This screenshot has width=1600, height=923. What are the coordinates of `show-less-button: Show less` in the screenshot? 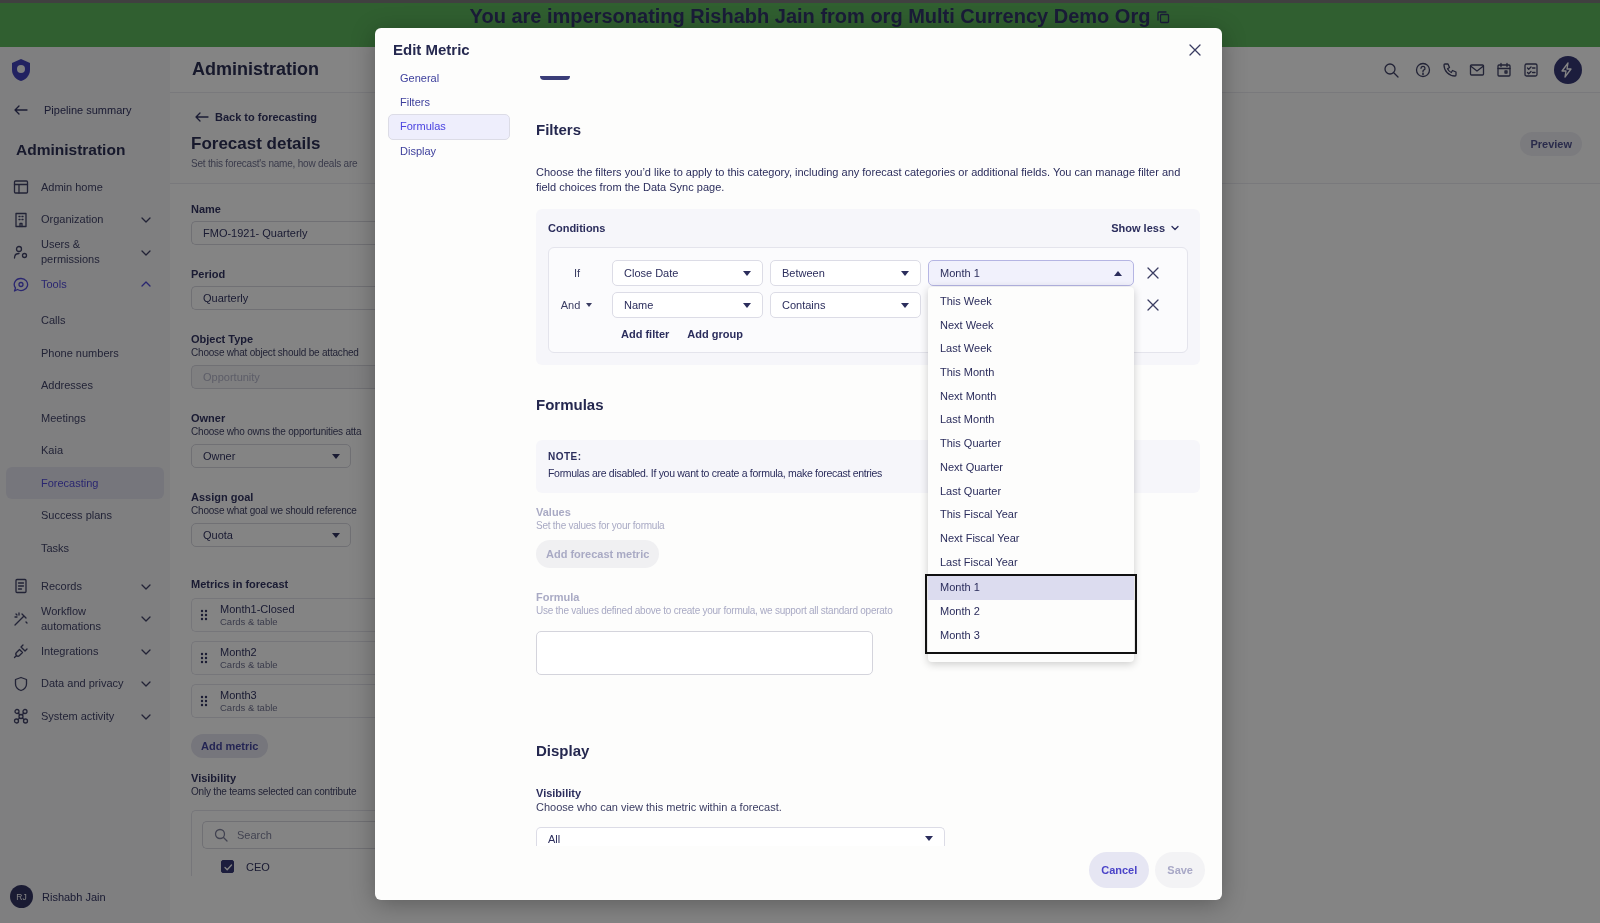 It's located at (1149, 228).